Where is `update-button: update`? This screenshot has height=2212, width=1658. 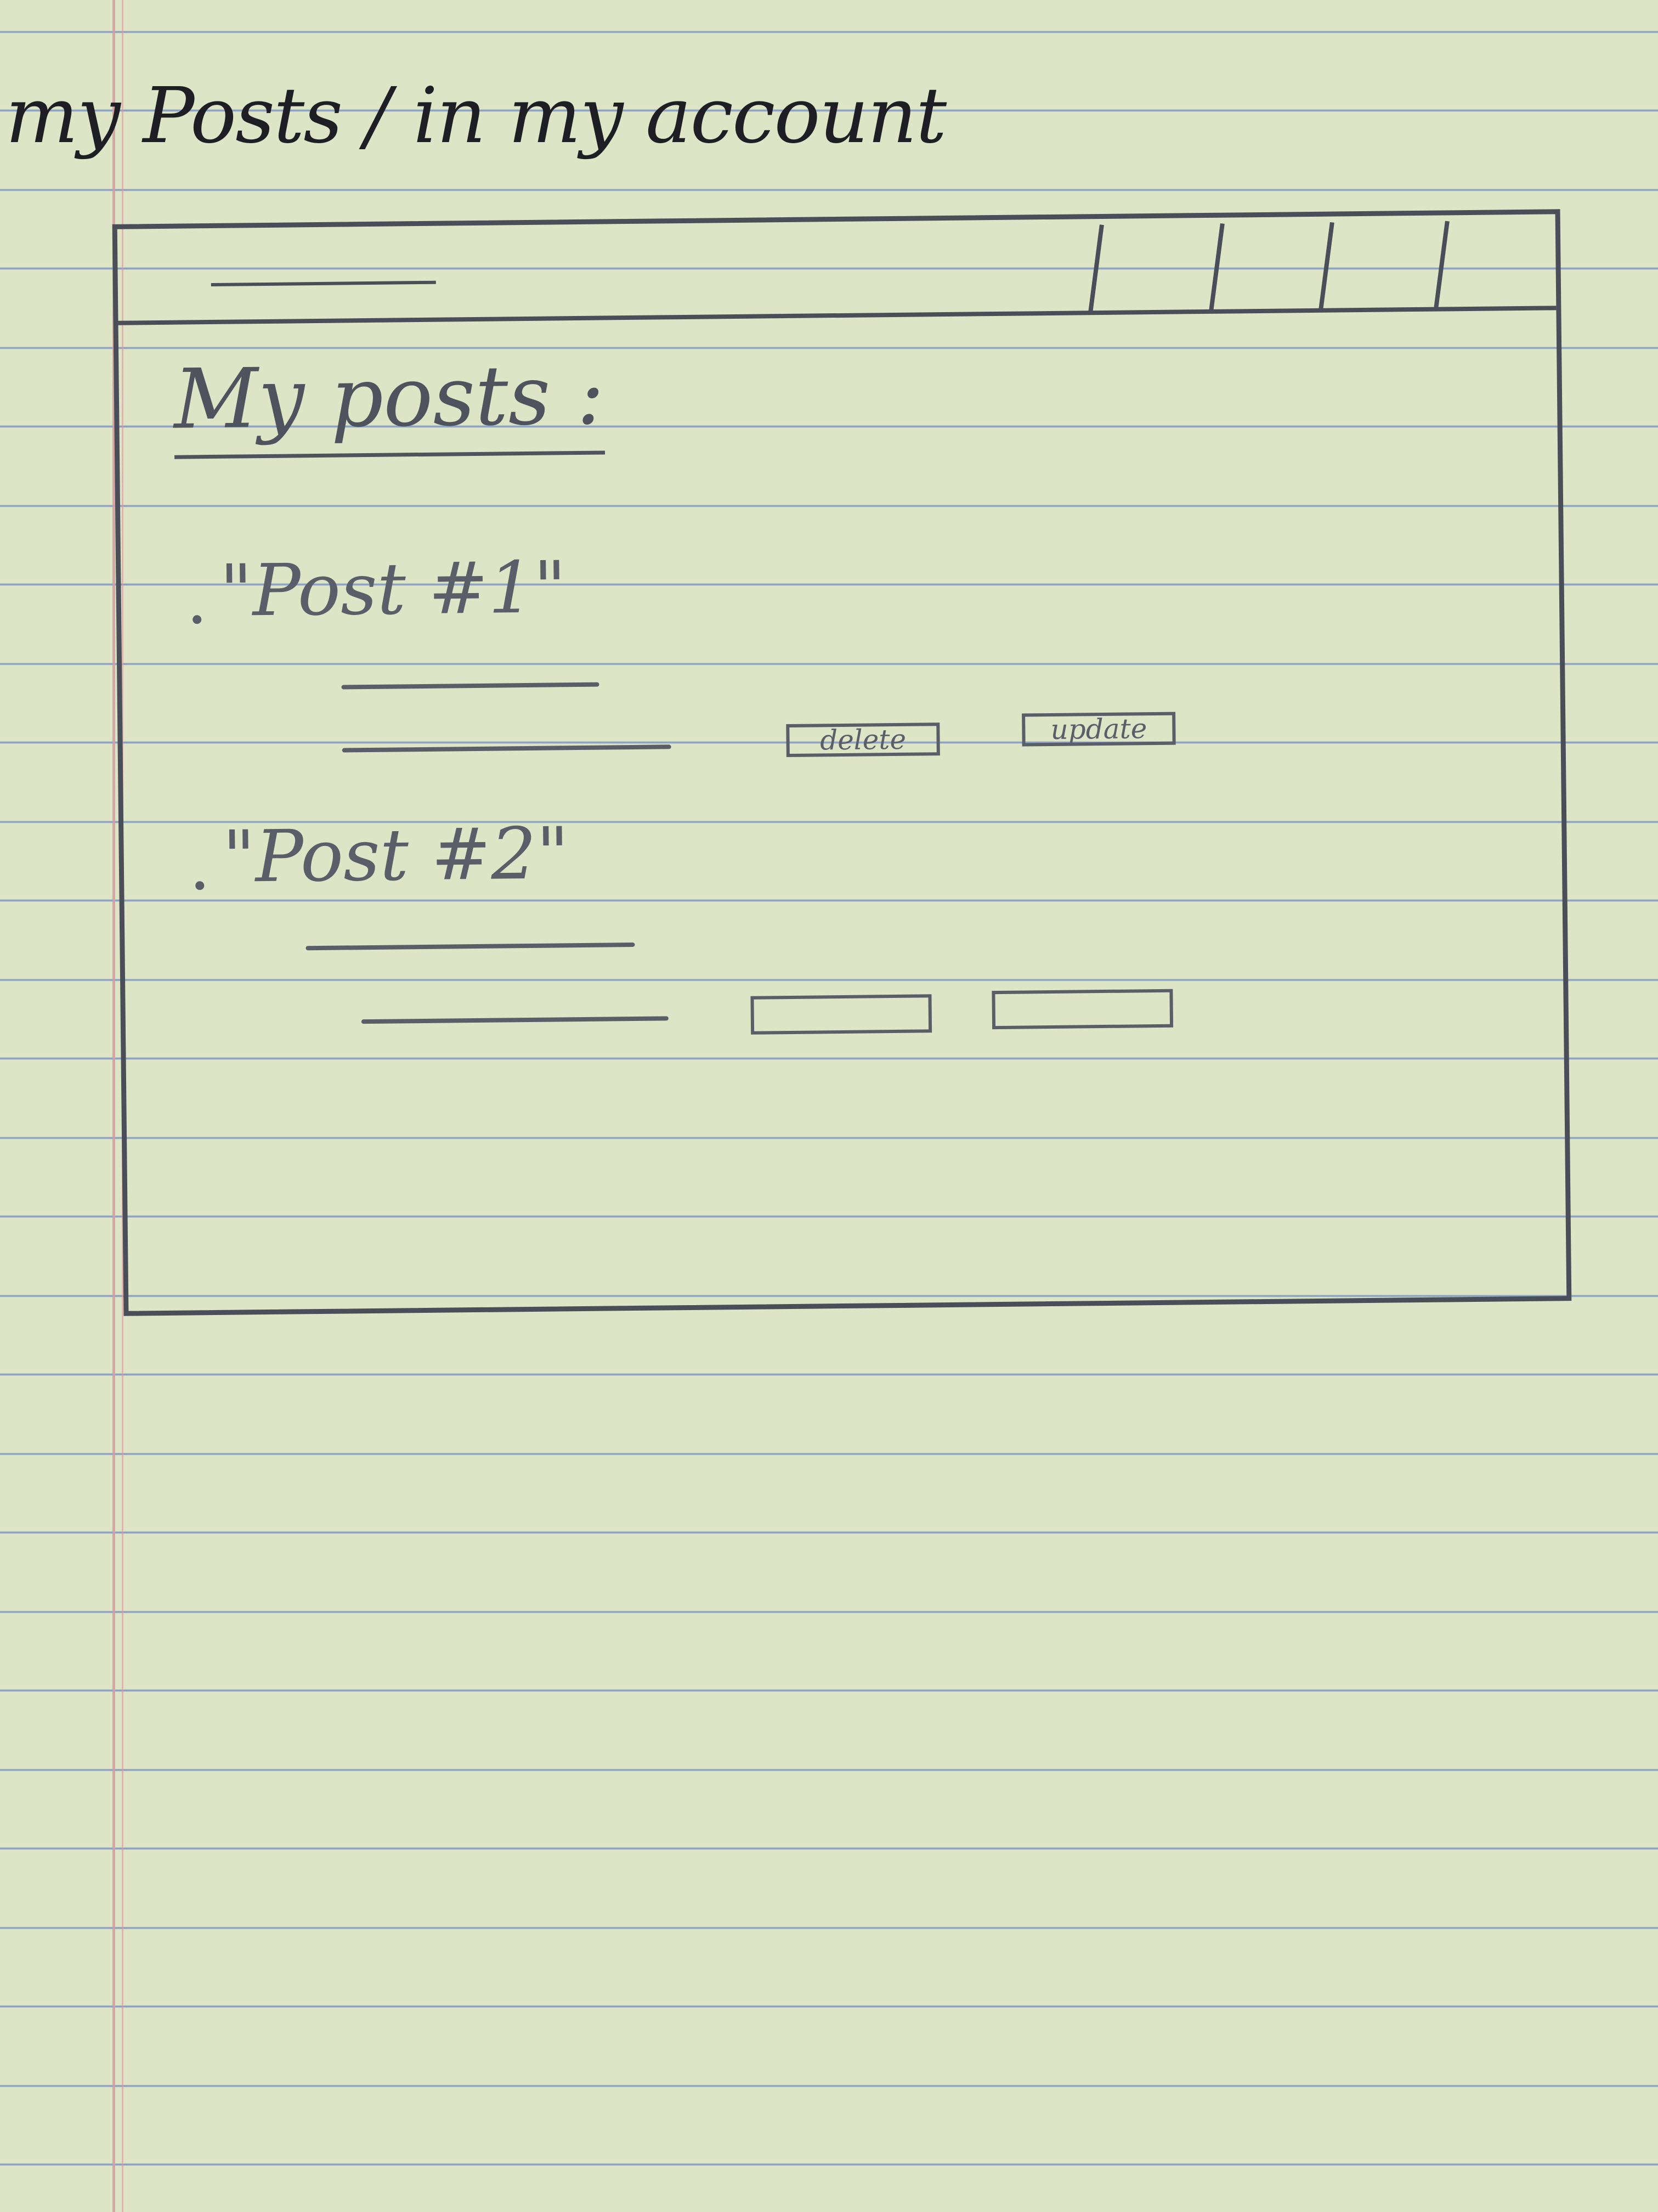 update-button: update is located at coordinates (1099, 730).